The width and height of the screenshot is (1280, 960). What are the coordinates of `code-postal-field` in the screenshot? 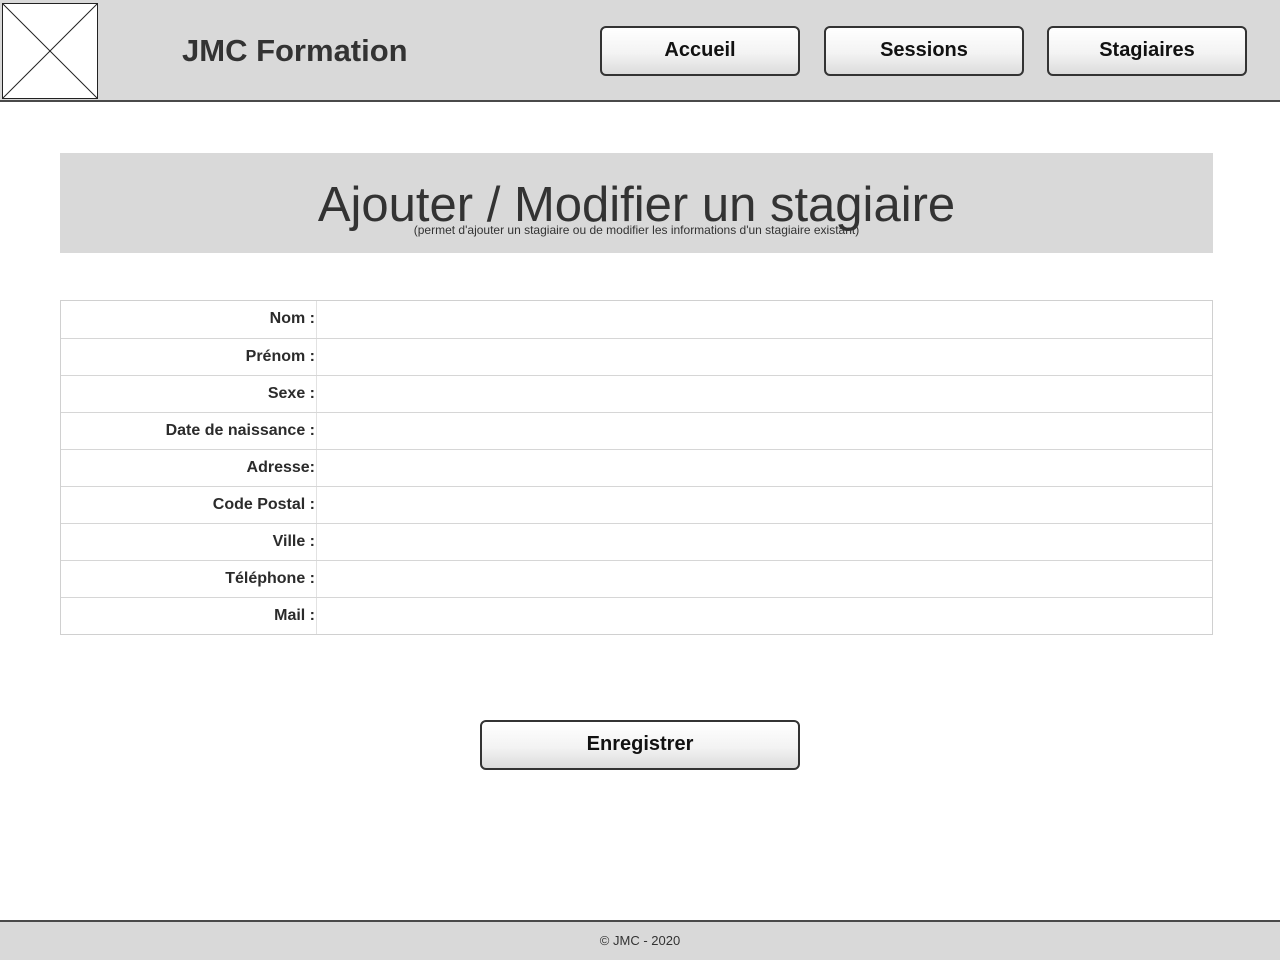 It's located at (764, 505).